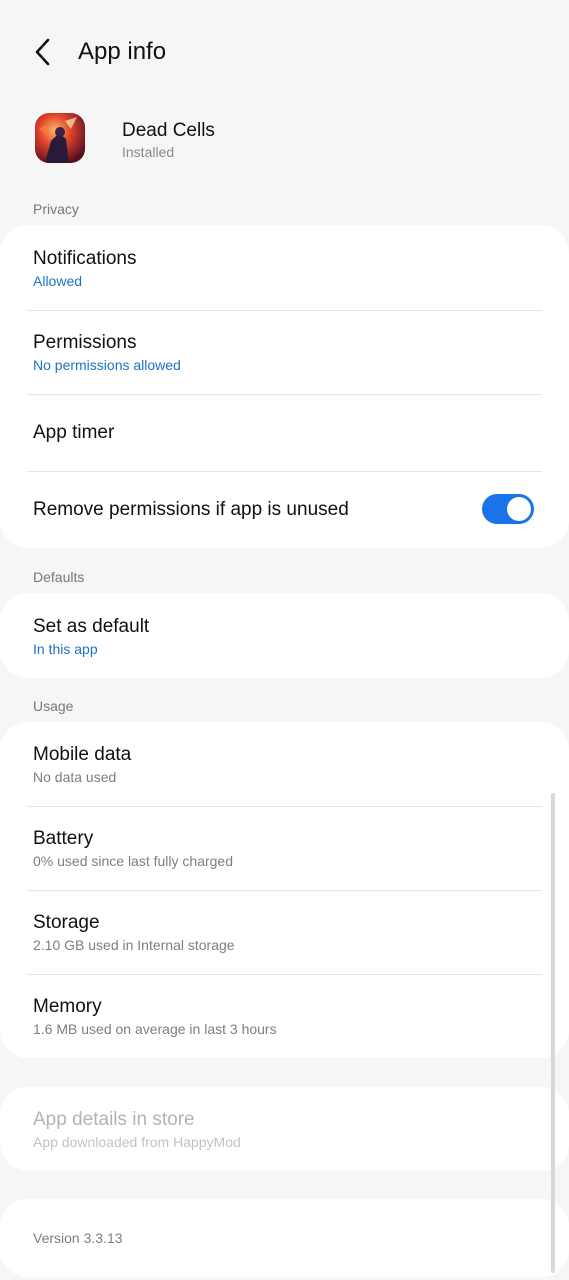 This screenshot has height=1280, width=569. Describe the element at coordinates (107, 365) in the screenshot. I see `permissions-status: No permissions allowed` at that location.